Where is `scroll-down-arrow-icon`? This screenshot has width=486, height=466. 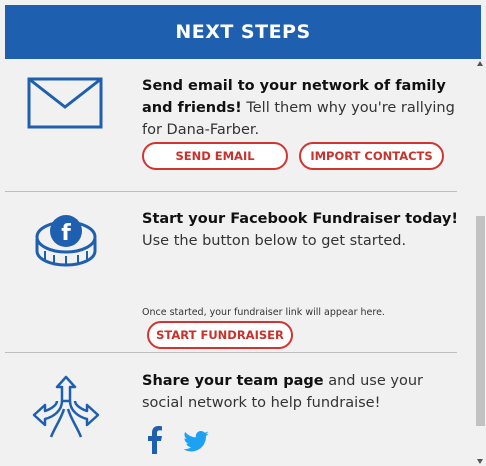
scroll-down-arrow-icon is located at coordinates (480, 461).